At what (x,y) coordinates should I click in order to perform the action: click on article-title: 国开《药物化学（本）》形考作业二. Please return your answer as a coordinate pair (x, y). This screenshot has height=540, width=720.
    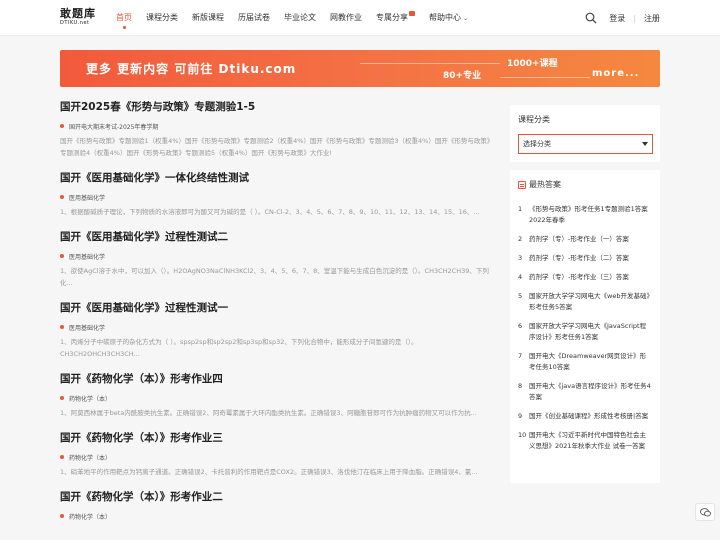
    Looking at the image, I should click on (278, 497).